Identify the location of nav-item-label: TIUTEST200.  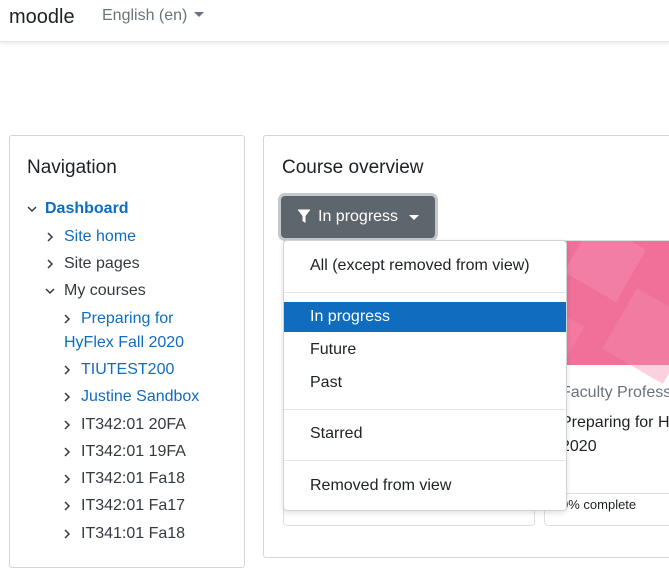
(127, 370).